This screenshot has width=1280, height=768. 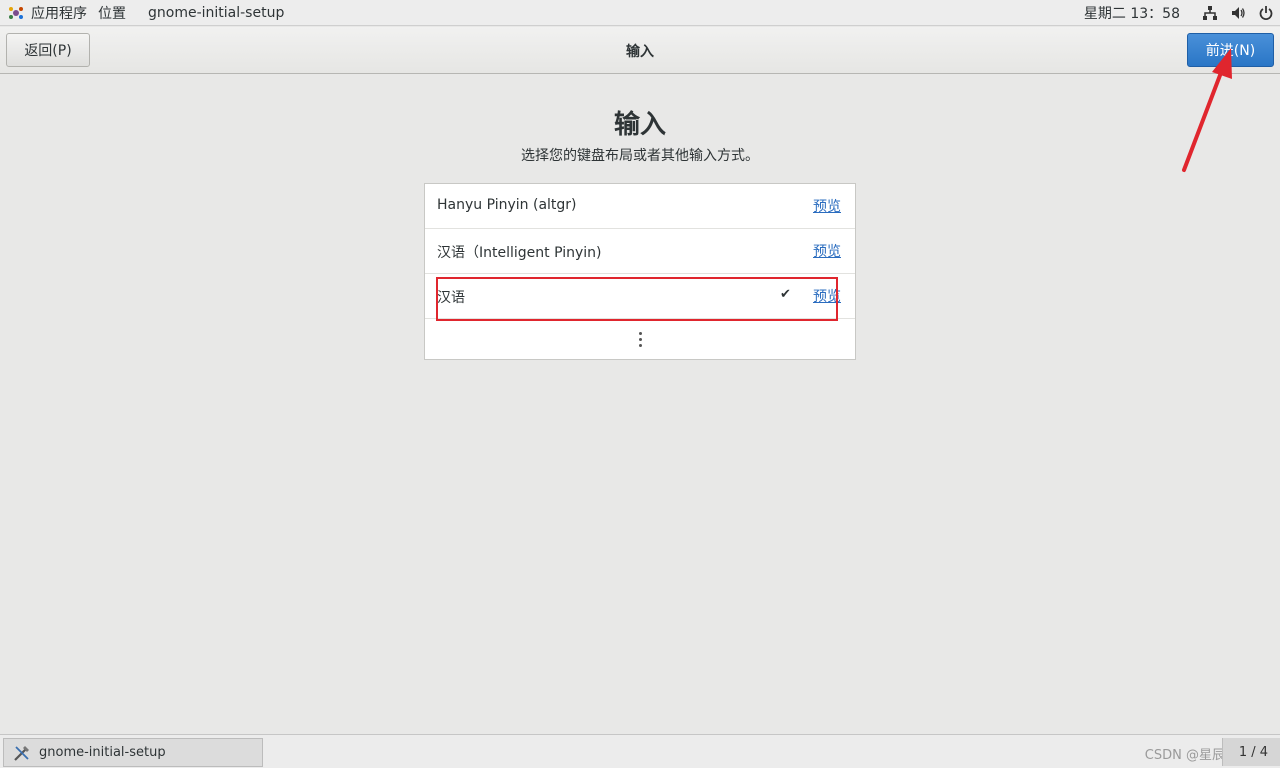 I want to click on system-tray: 星期二 13：58, so click(x=1182, y=13).